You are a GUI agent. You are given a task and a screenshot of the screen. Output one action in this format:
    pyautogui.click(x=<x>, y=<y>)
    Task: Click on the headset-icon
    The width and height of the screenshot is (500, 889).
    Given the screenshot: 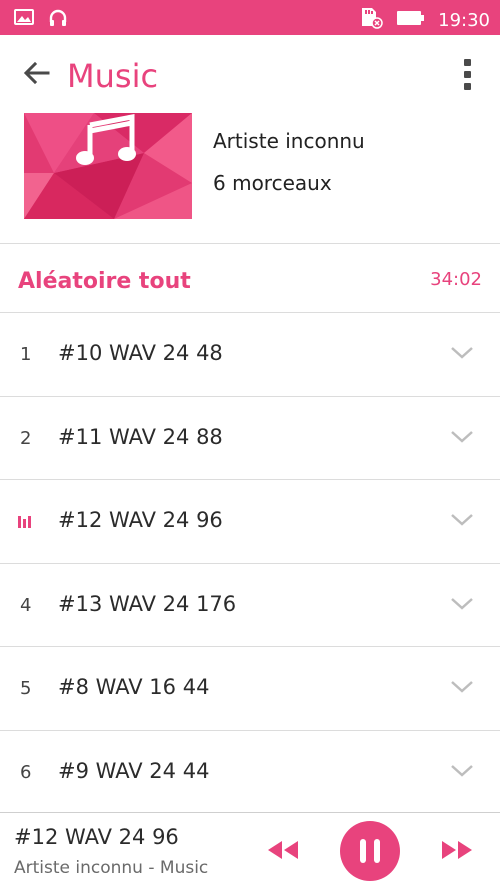 What is the action you would take?
    pyautogui.click(x=58, y=20)
    